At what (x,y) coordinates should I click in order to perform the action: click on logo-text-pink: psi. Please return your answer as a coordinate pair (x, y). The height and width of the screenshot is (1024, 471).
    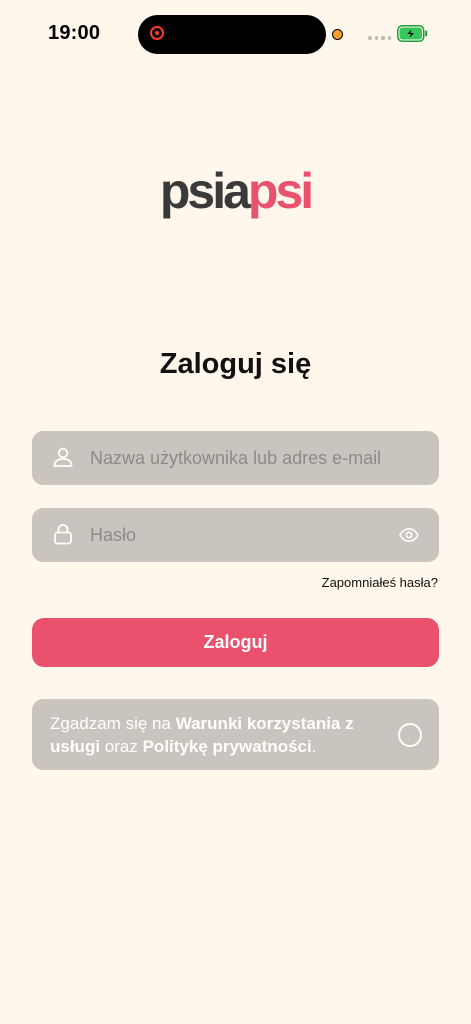
    Looking at the image, I should click on (280, 191).